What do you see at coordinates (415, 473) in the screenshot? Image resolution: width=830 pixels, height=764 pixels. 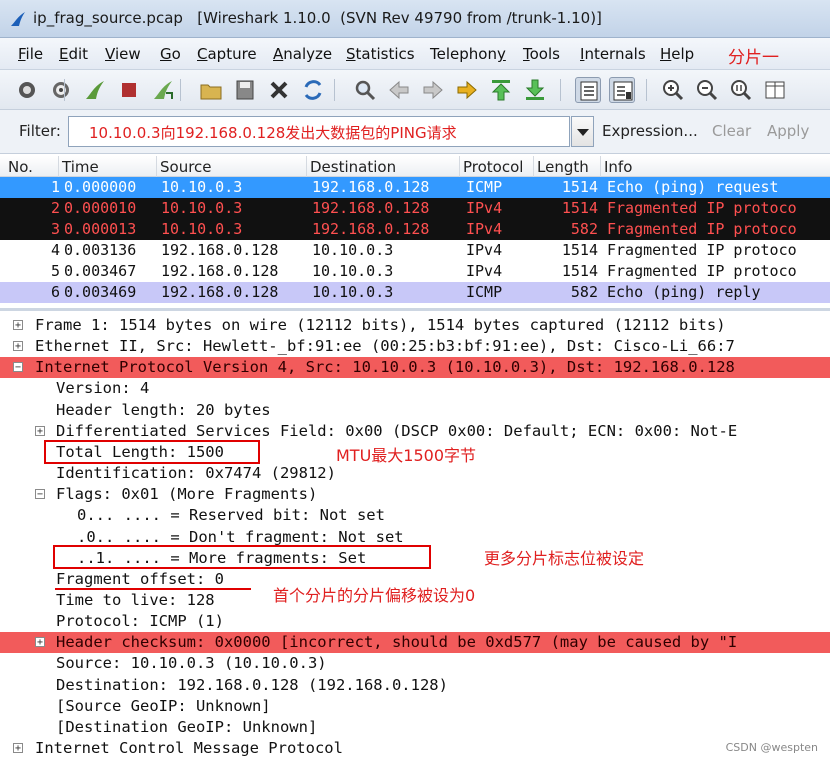 I see `detail-tree-line: Identification: 0x7474 (29812)` at bounding box center [415, 473].